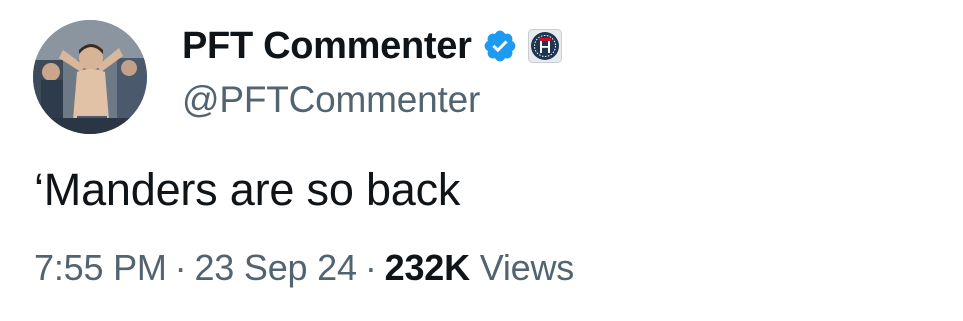 This screenshot has width=963, height=321. I want to click on name-row: PFT Commenter, so click(372, 46).